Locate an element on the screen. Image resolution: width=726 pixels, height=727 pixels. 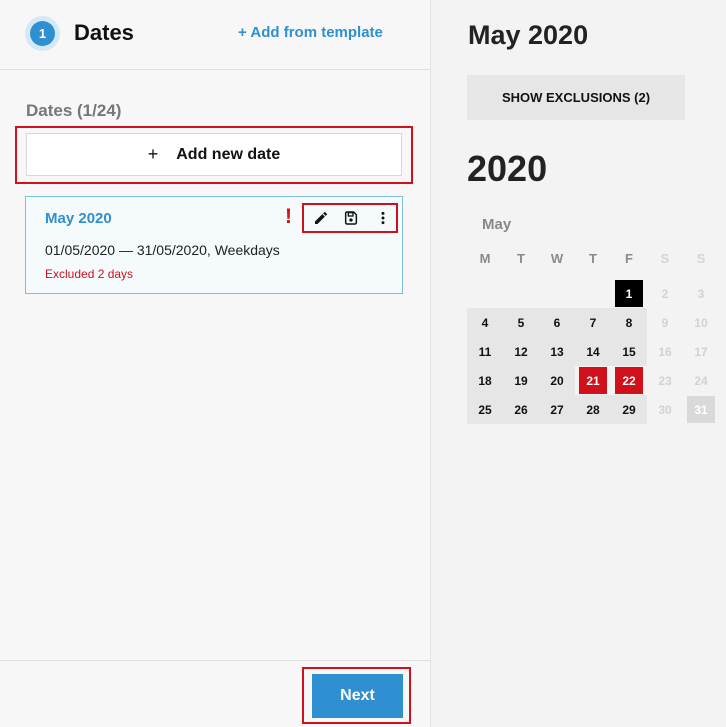
step-header: 1 Dates + Add from template is located at coordinates (215, 35).